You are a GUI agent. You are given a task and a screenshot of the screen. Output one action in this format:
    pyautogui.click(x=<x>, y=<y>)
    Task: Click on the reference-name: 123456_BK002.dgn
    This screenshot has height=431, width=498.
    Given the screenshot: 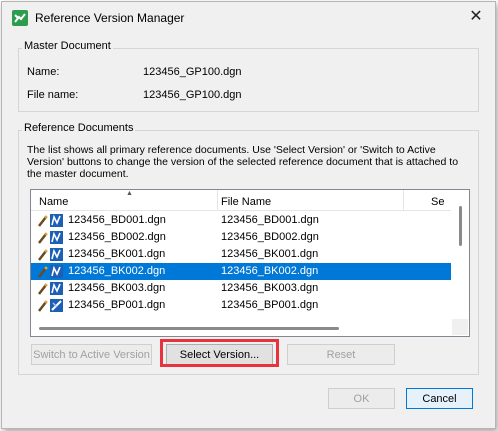 What is the action you would take?
    pyautogui.click(x=117, y=271)
    